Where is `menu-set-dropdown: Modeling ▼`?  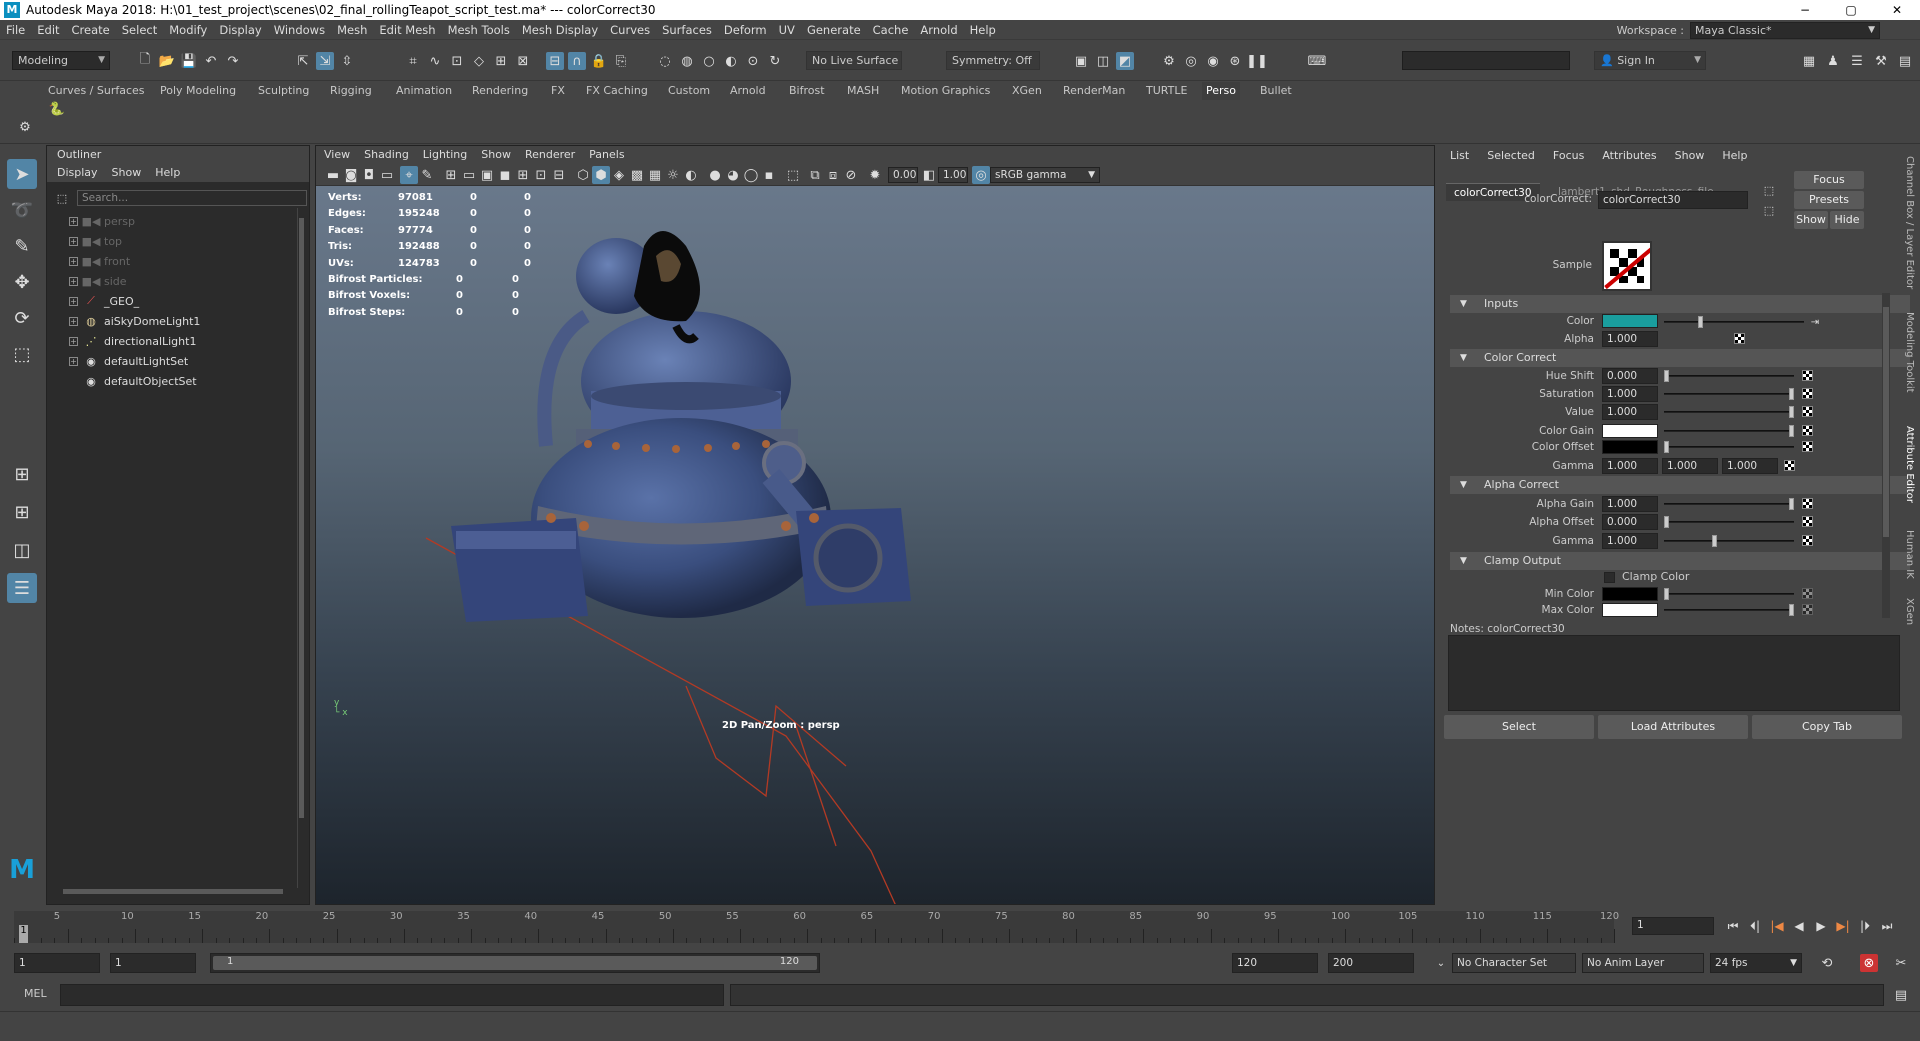 menu-set-dropdown: Modeling ▼ is located at coordinates (61, 60).